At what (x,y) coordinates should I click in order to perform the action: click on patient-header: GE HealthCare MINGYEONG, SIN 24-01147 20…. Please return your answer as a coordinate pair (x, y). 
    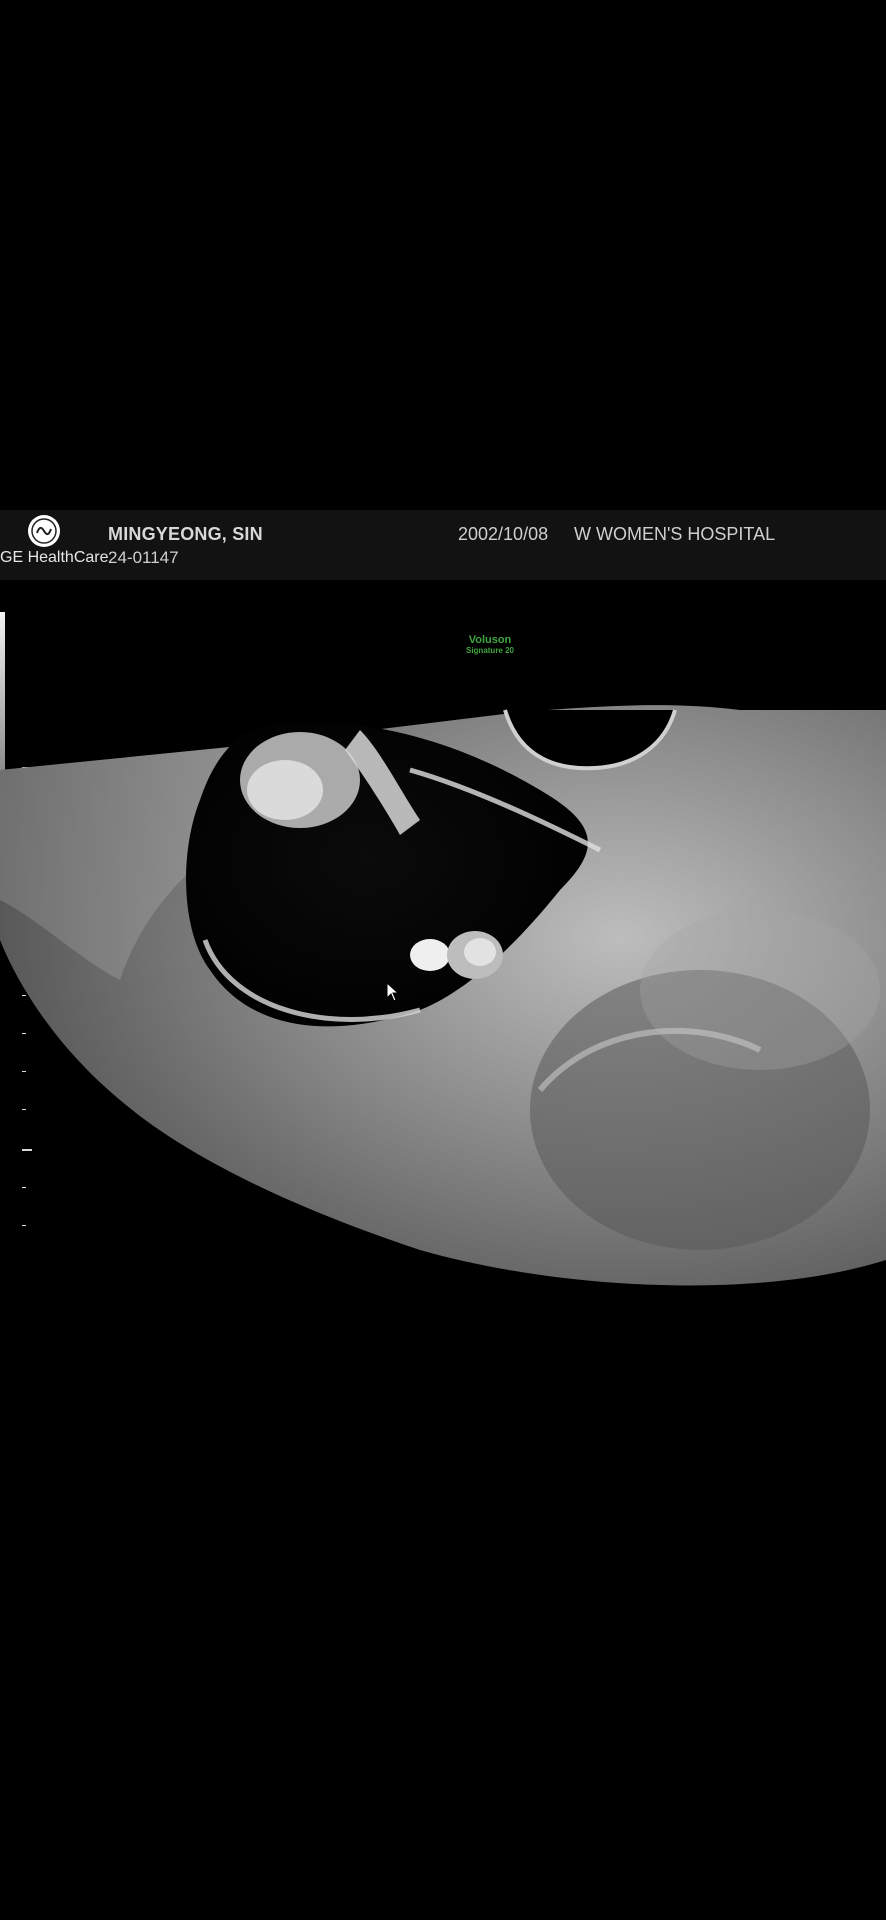
    Looking at the image, I should click on (443, 545).